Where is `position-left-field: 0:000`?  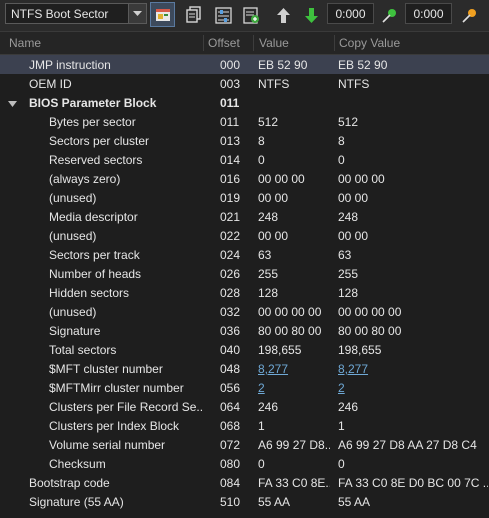 position-left-field: 0:000 is located at coordinates (350, 13).